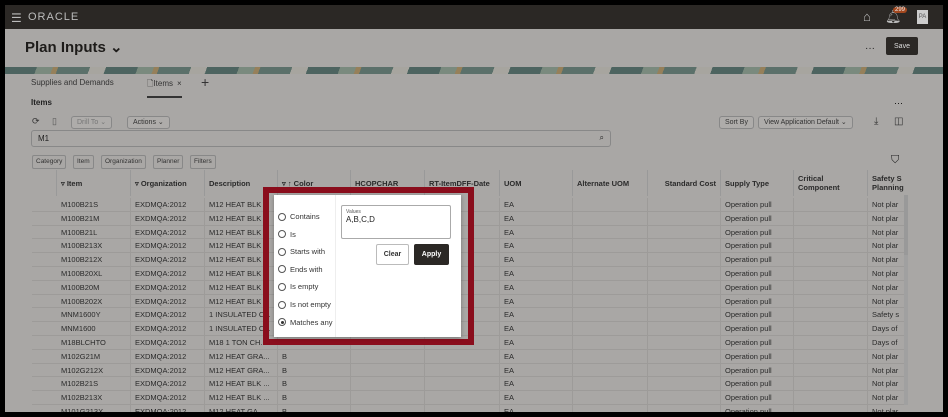 The image size is (948, 417). Describe the element at coordinates (757, 183) in the screenshot. I see `column-header: Supply Type` at that location.